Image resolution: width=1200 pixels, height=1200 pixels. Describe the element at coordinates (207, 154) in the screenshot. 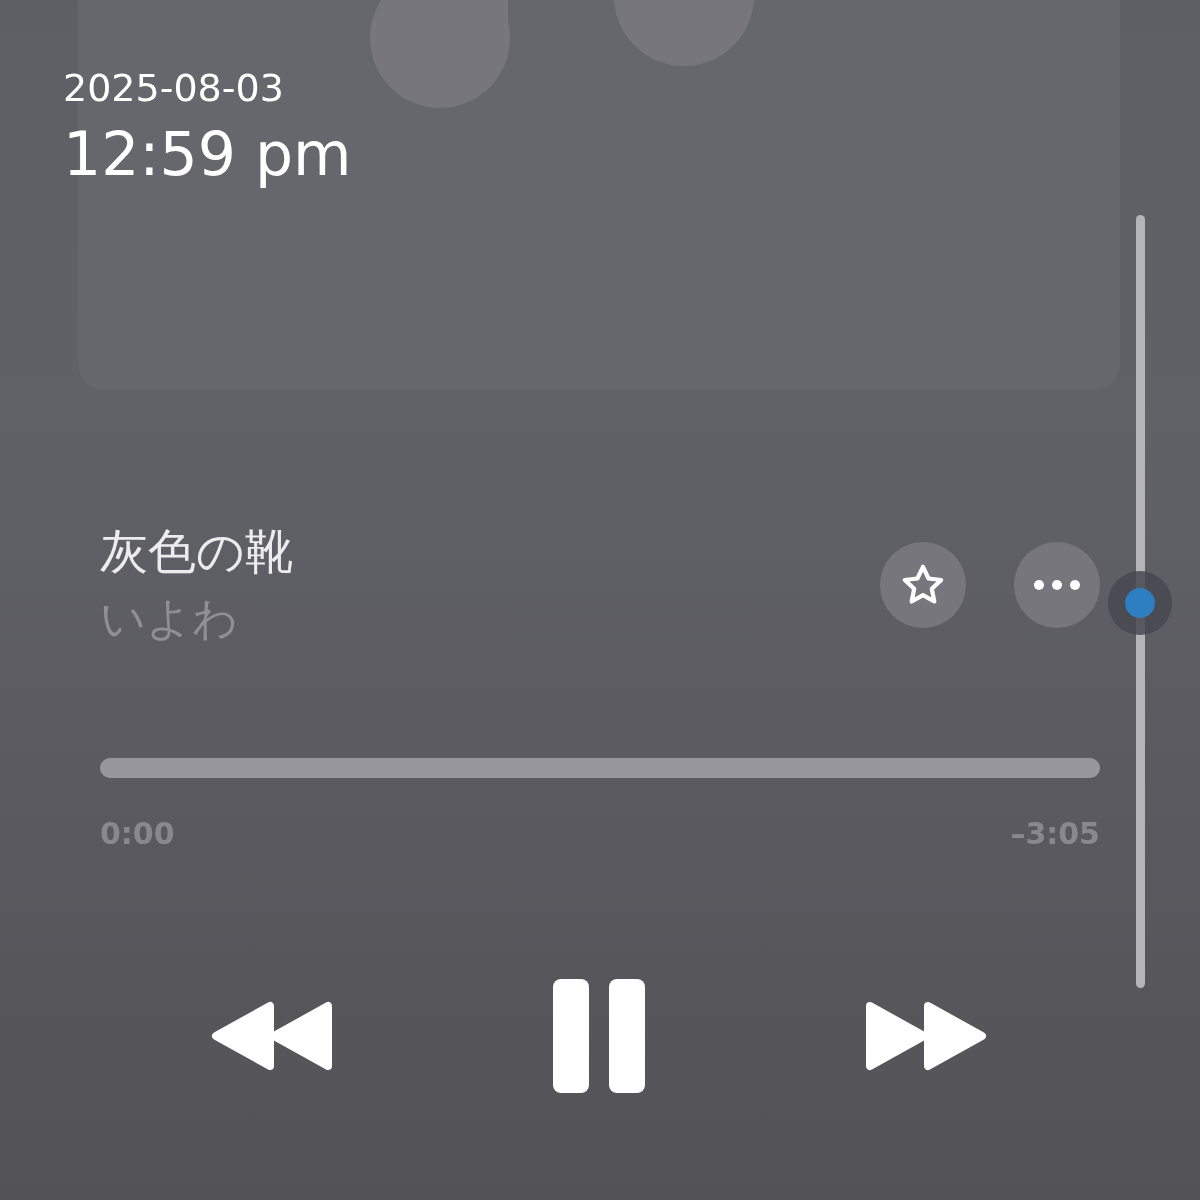

I see `time-label: 12:59 pm` at that location.